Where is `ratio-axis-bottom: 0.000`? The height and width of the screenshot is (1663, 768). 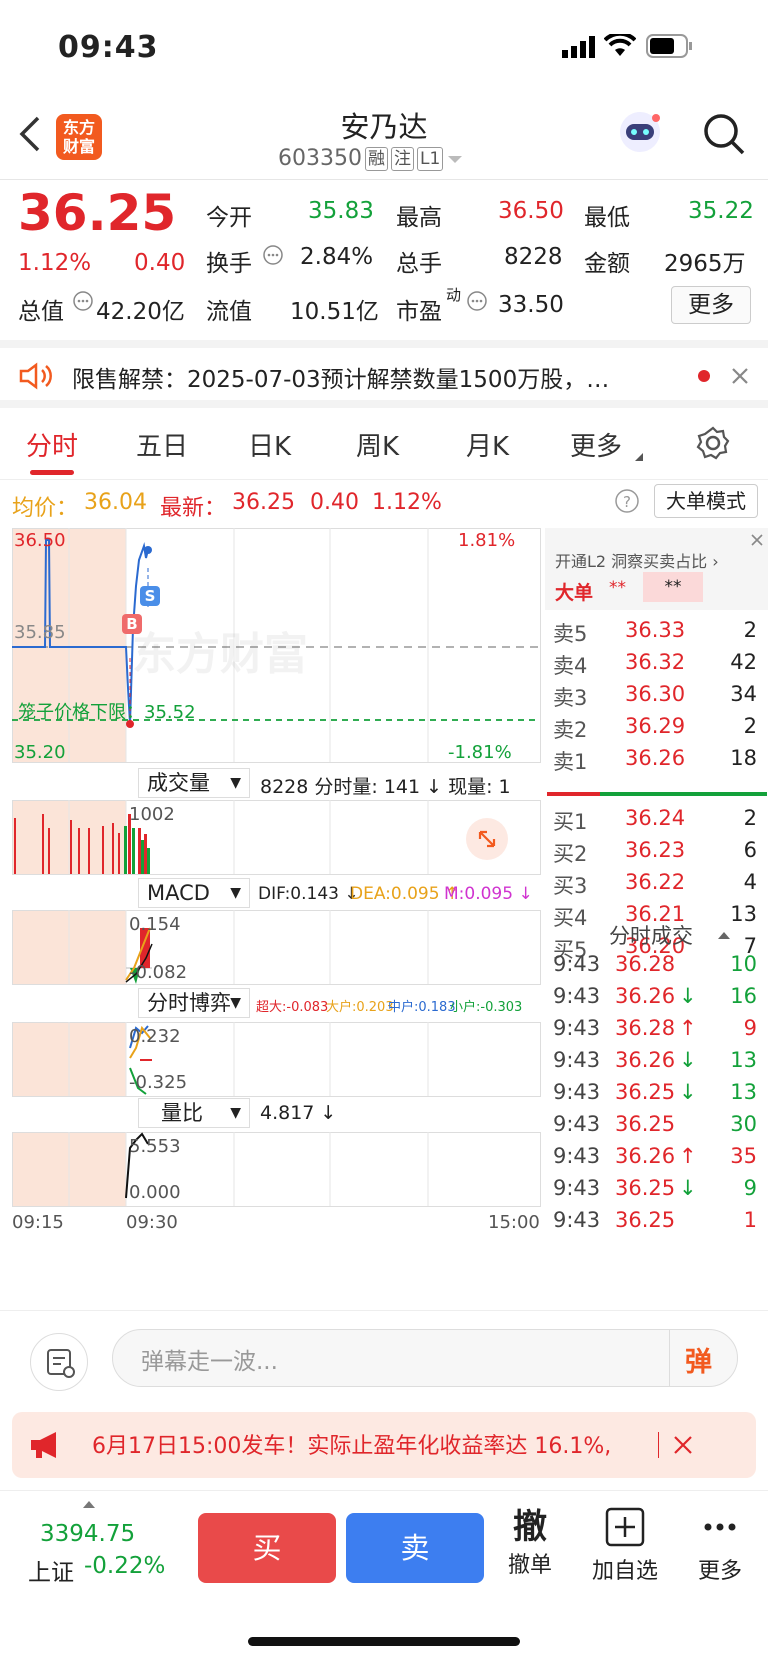 ratio-axis-bottom: 0.000 is located at coordinates (155, 1192).